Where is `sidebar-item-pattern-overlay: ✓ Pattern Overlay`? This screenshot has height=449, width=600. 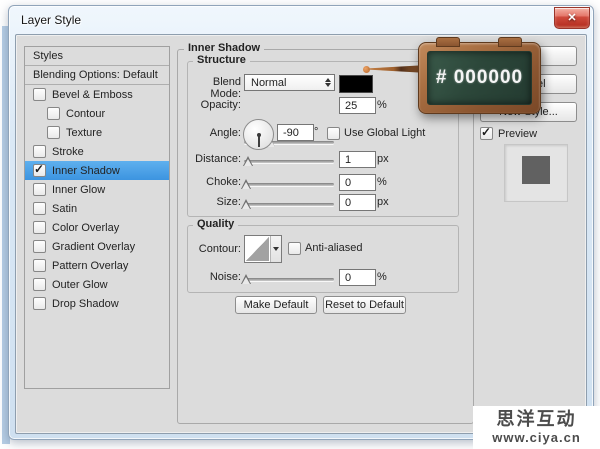 sidebar-item-pattern-overlay: ✓ Pattern Overlay is located at coordinates (97, 265).